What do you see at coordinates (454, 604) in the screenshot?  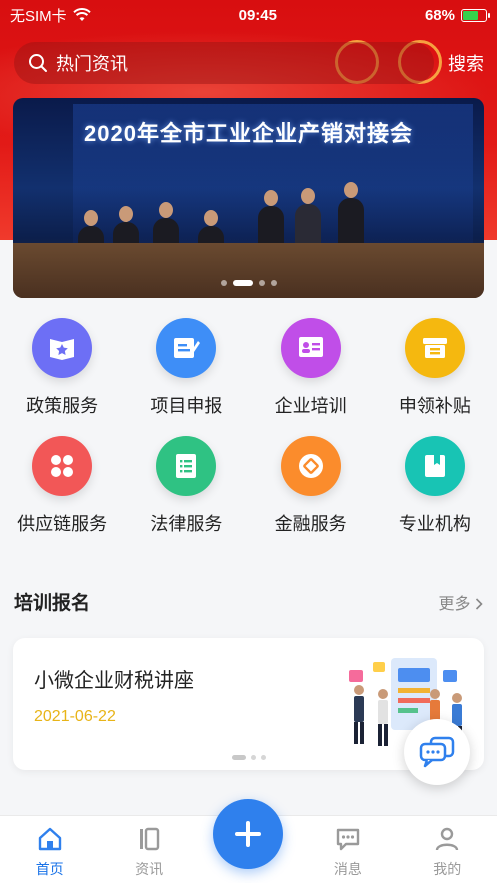 I see `more-label: 更多` at bounding box center [454, 604].